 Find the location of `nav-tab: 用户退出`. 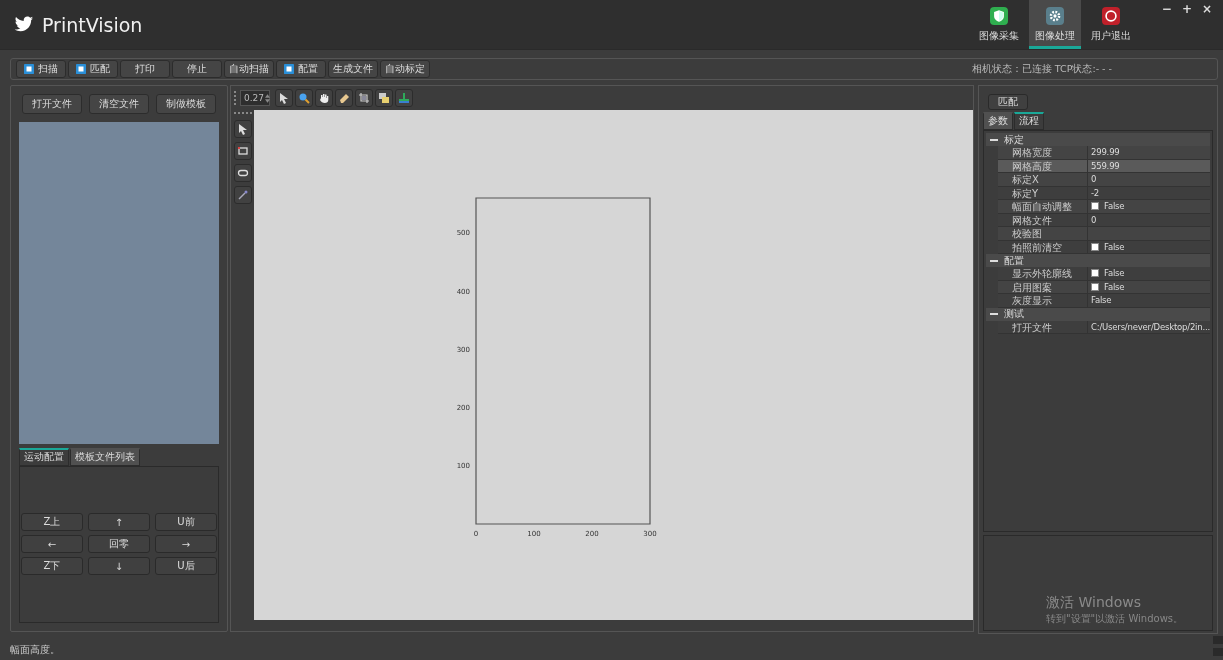

nav-tab: 用户退出 is located at coordinates (1110, 24).